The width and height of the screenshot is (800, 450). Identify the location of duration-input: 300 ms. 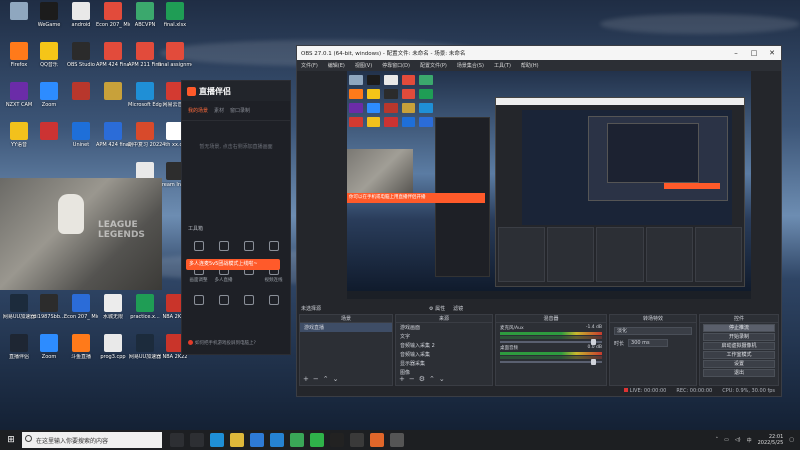
(648, 343).